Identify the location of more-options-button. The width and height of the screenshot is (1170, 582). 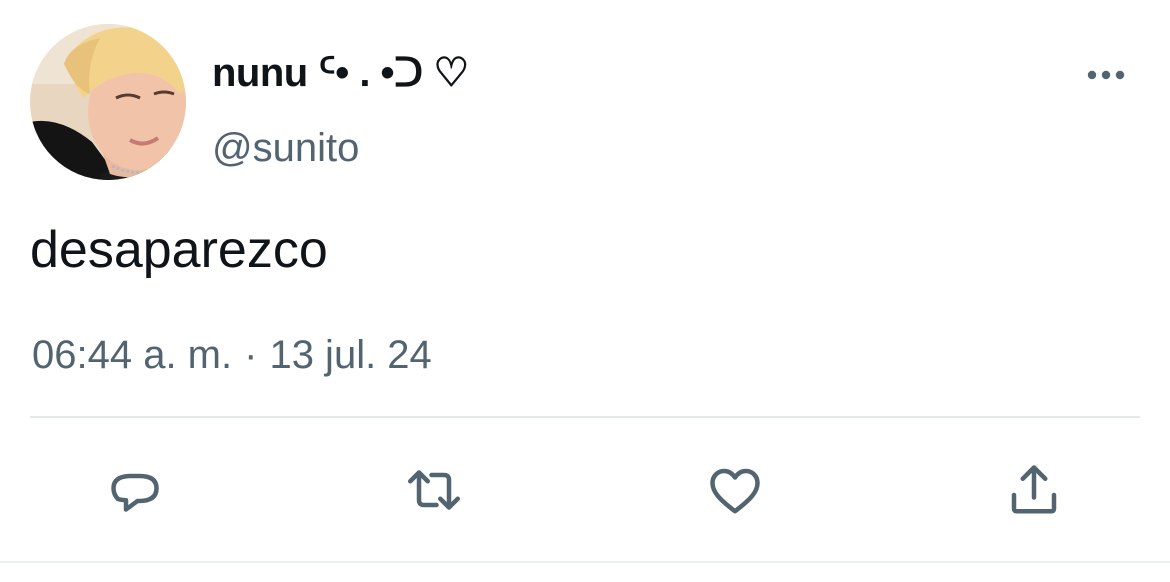
(1106, 75).